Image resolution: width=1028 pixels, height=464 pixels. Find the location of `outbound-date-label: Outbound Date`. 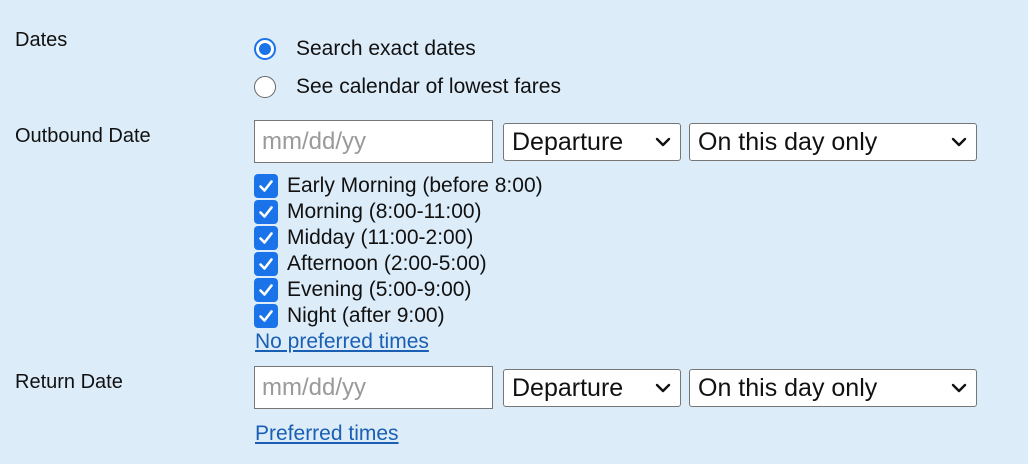

outbound-date-label: Outbound Date is located at coordinates (83, 136).